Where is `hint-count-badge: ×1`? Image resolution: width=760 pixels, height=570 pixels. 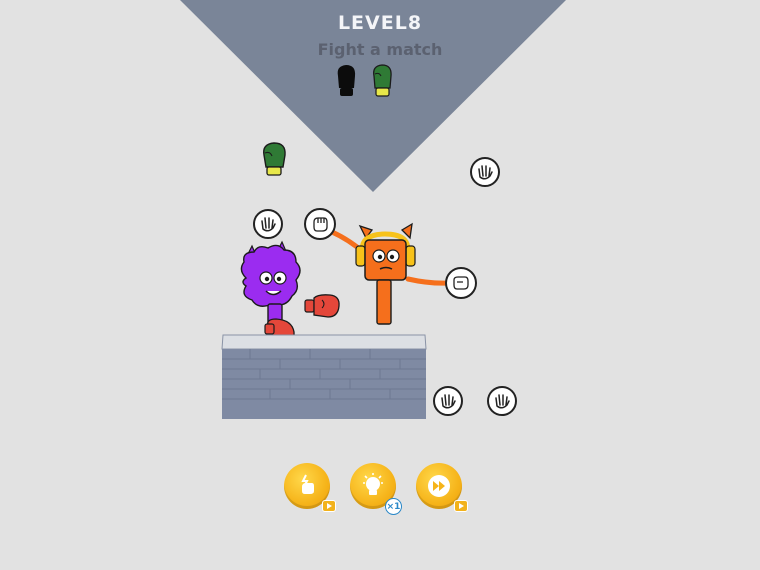 hint-count-badge: ×1 is located at coordinates (393, 506).